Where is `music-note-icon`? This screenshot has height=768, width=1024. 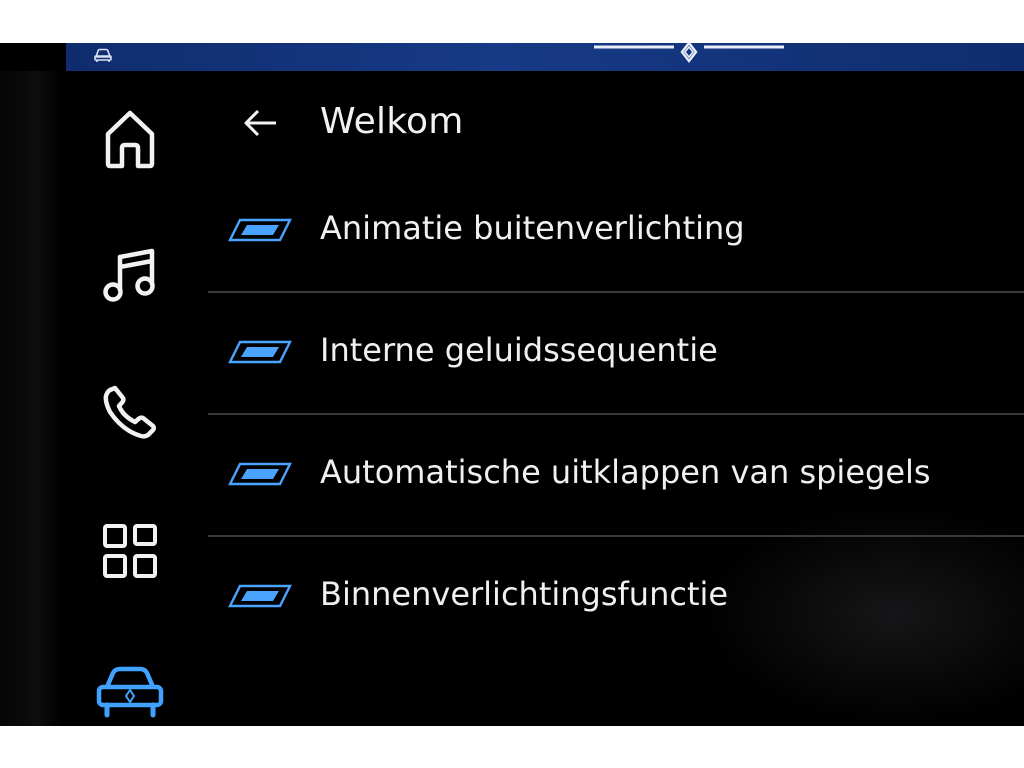 music-note-icon is located at coordinates (129, 275).